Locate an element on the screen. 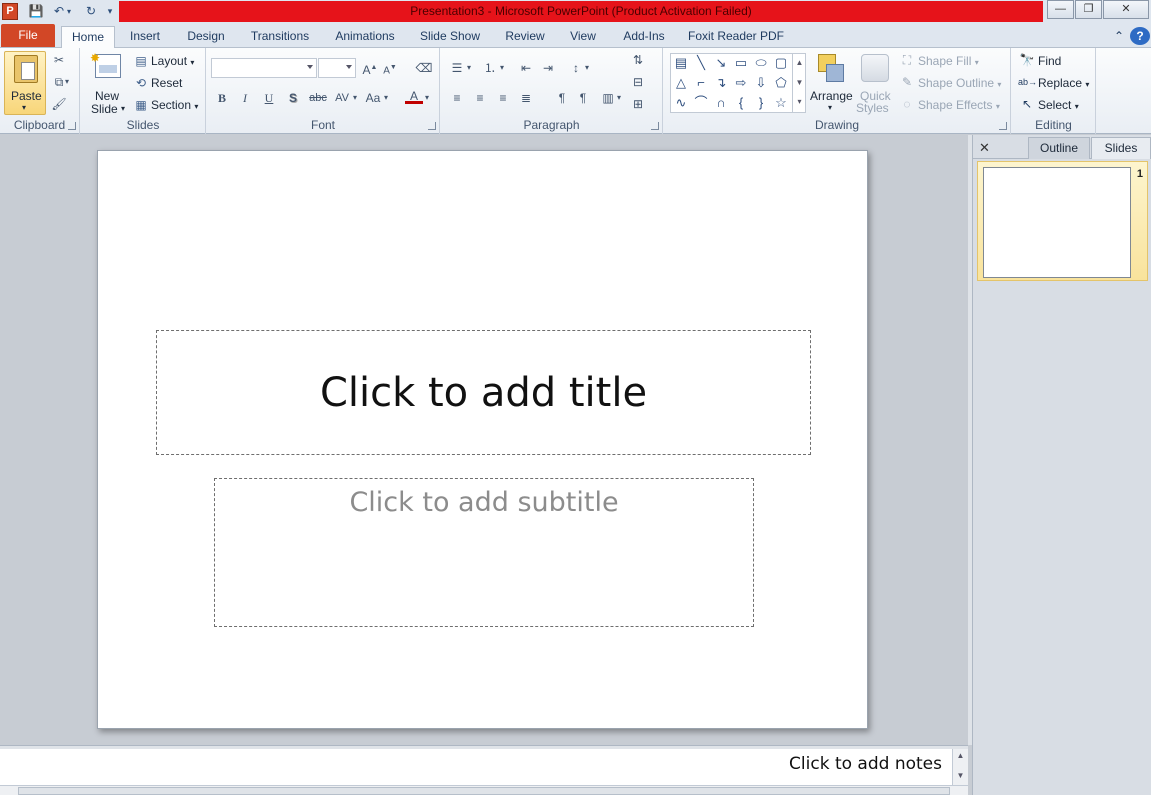  tab-design: Design is located at coordinates (206, 37).